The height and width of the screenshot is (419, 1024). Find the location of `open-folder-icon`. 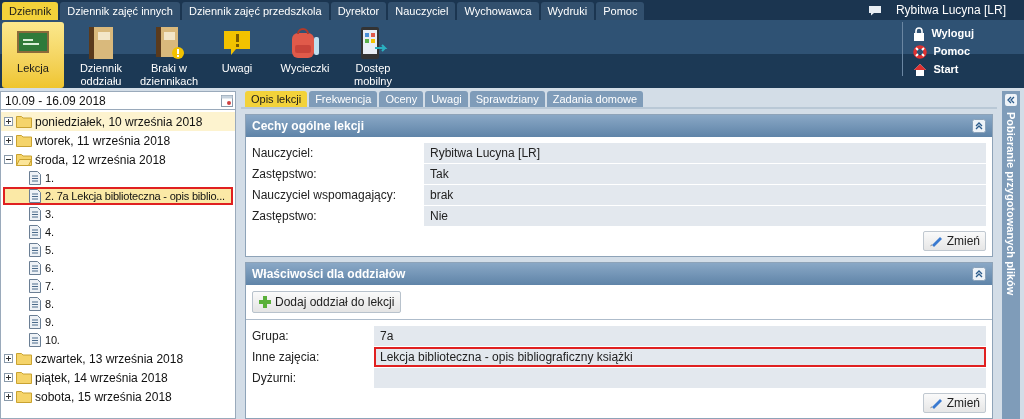

open-folder-icon is located at coordinates (24, 159).